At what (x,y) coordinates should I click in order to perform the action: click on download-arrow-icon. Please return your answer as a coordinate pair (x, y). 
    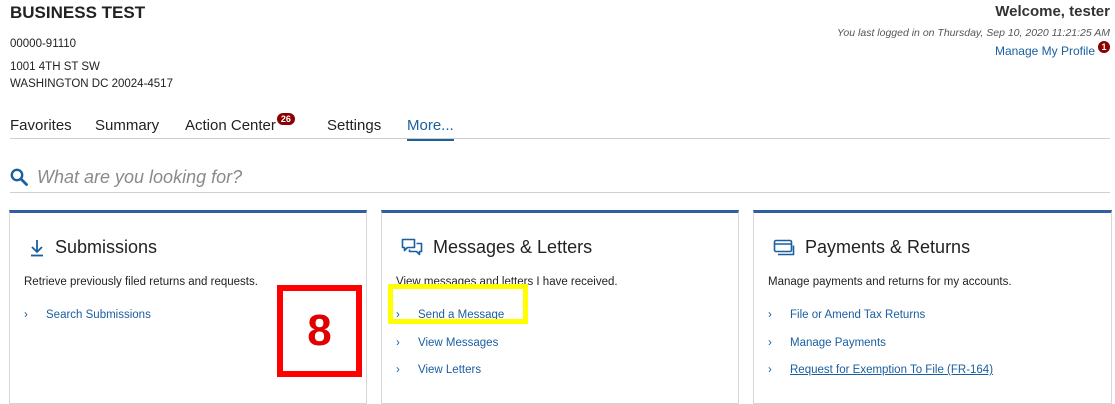
    Looking at the image, I should click on (37, 247).